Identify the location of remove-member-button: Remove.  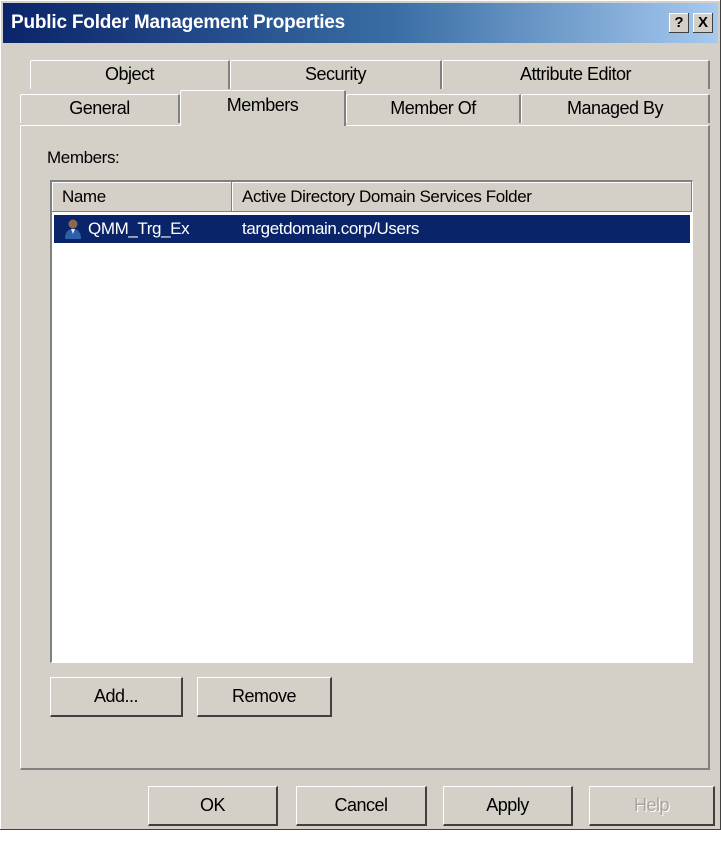
(264, 697).